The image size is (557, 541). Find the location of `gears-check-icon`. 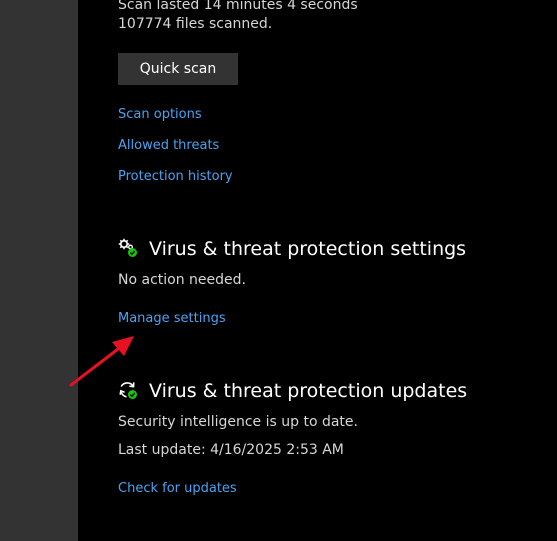

gears-check-icon is located at coordinates (127, 247).